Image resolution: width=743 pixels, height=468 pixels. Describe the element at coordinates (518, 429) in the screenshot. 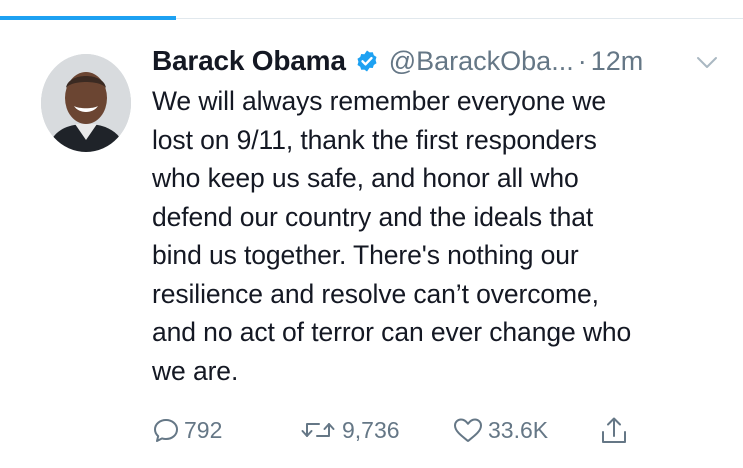

I see `like-count: 33.6K` at that location.